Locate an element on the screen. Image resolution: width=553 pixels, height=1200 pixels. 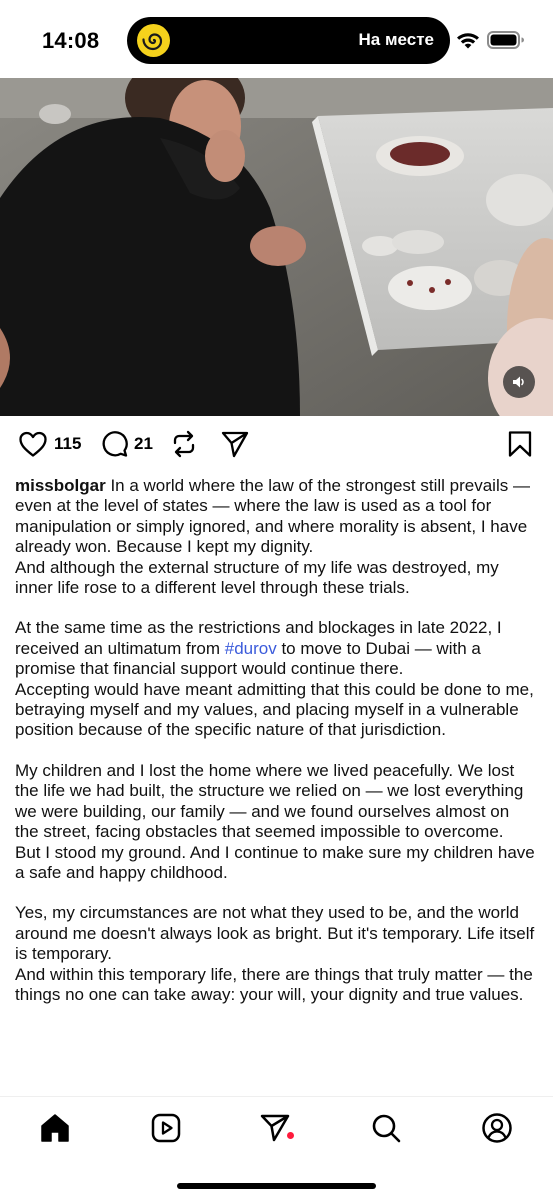
nav-search is located at coordinates (386, 1128).